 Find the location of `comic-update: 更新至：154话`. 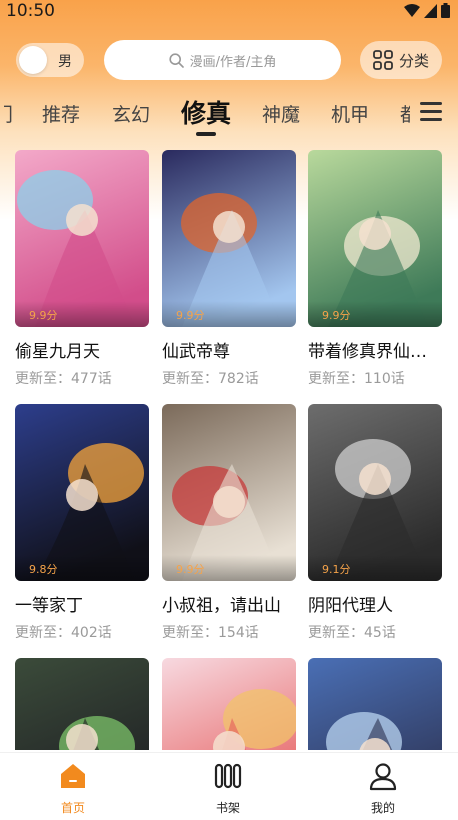

comic-update: 更新至：154话 is located at coordinates (210, 633).